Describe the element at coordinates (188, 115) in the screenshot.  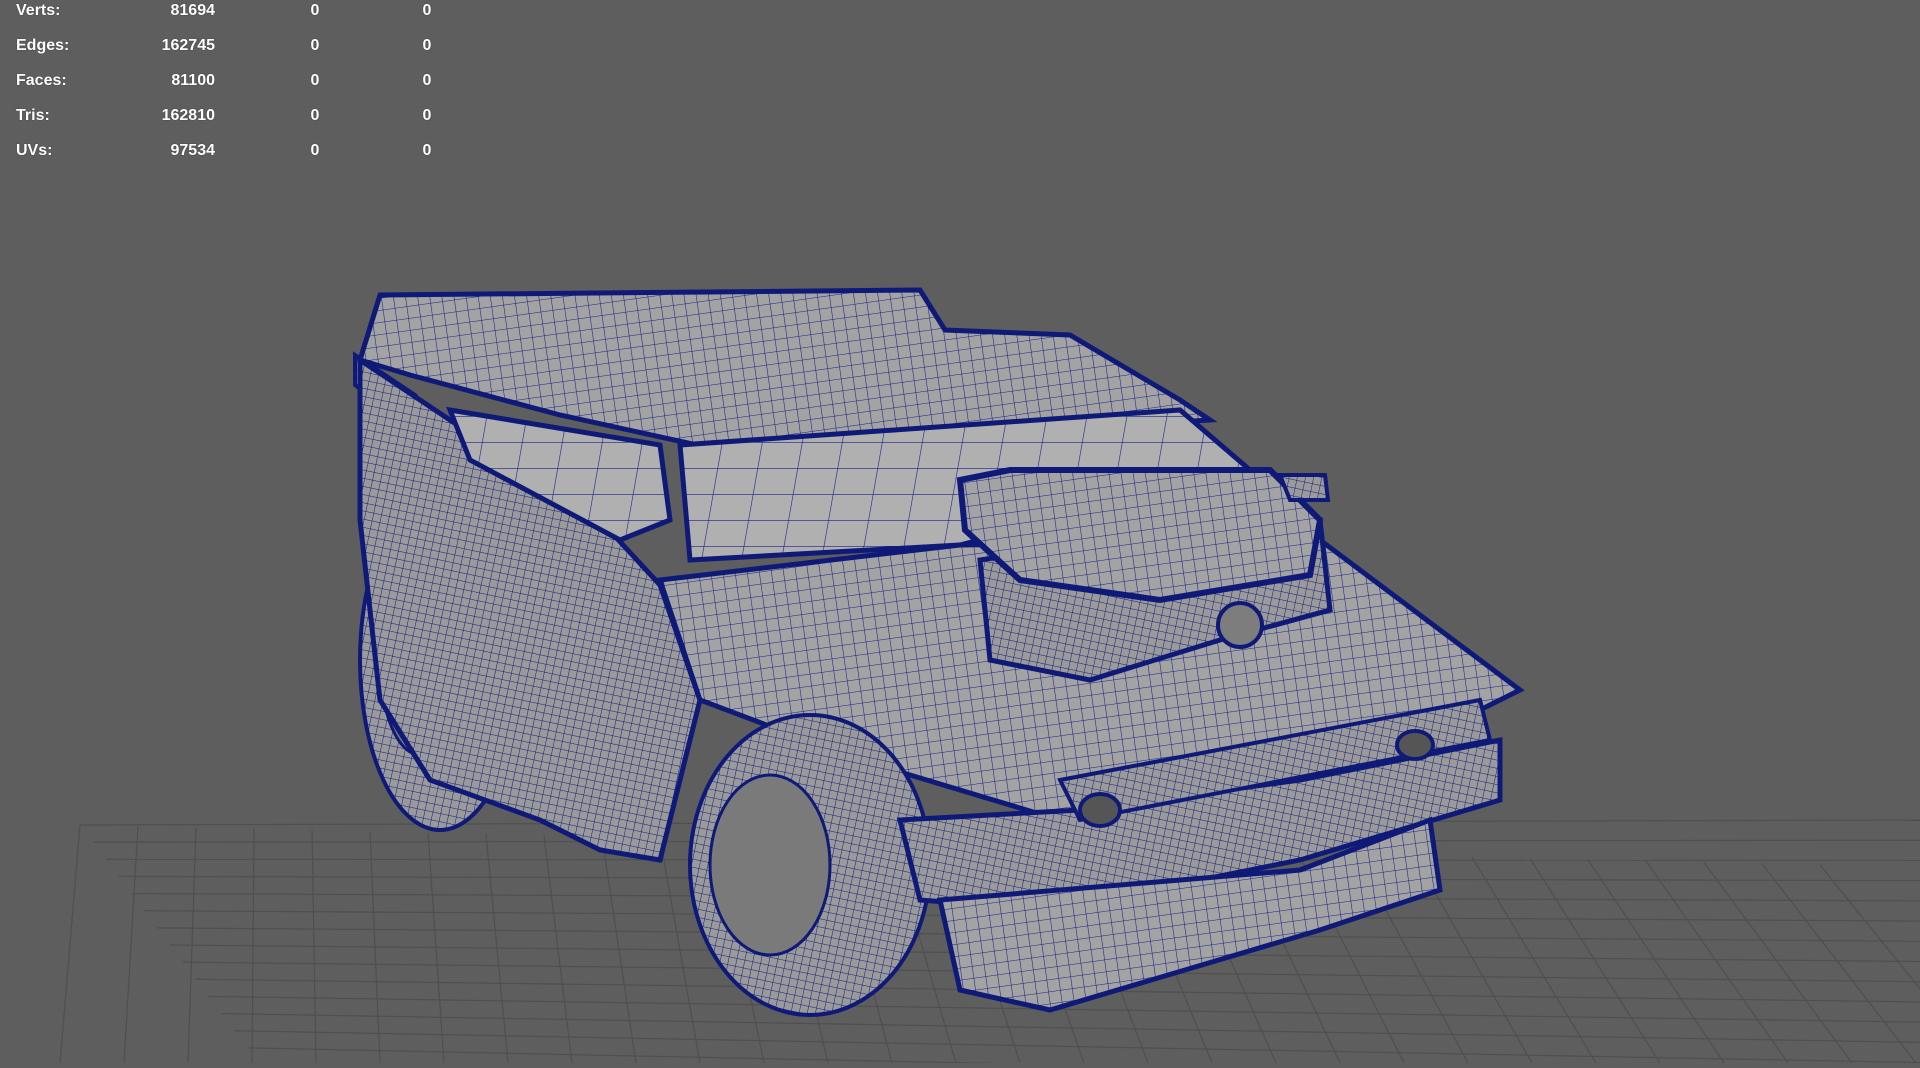
I see `hud-total: 162810` at that location.